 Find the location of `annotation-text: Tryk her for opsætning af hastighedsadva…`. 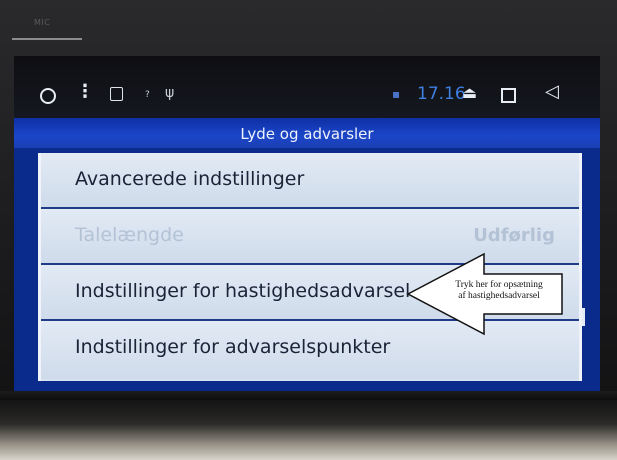

annotation-text: Tryk her for opsætning af hastighedsadva… is located at coordinates (499, 291).